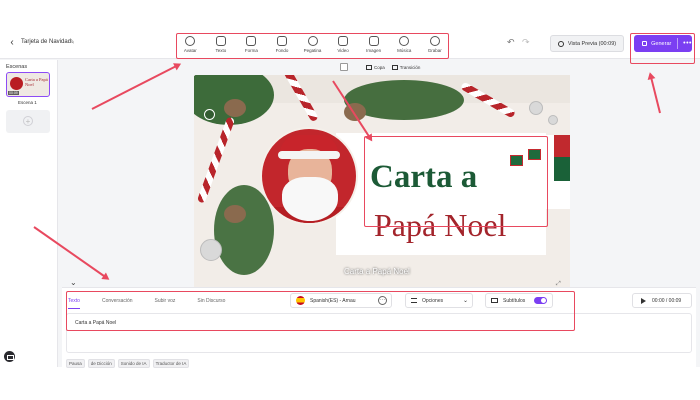 The width and height of the screenshot is (700, 400). I want to click on tool-music: Música, so click(404, 44).